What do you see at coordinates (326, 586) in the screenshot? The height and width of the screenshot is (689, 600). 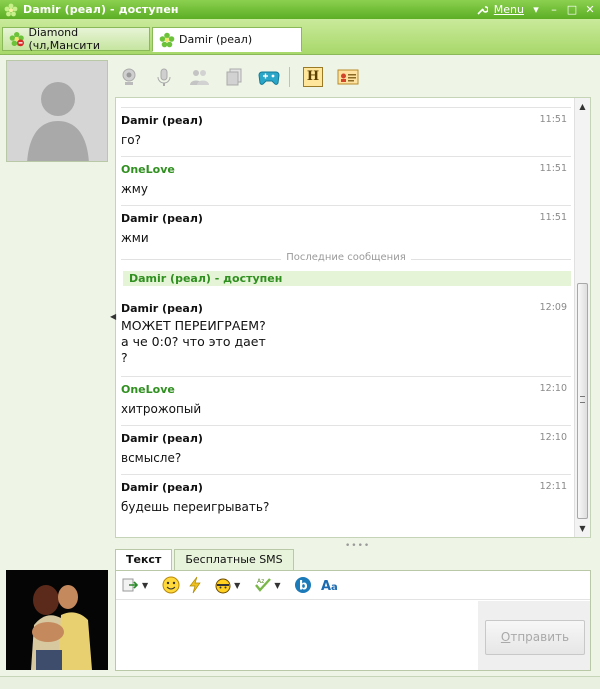 I see `svg-text: A` at bounding box center [326, 586].